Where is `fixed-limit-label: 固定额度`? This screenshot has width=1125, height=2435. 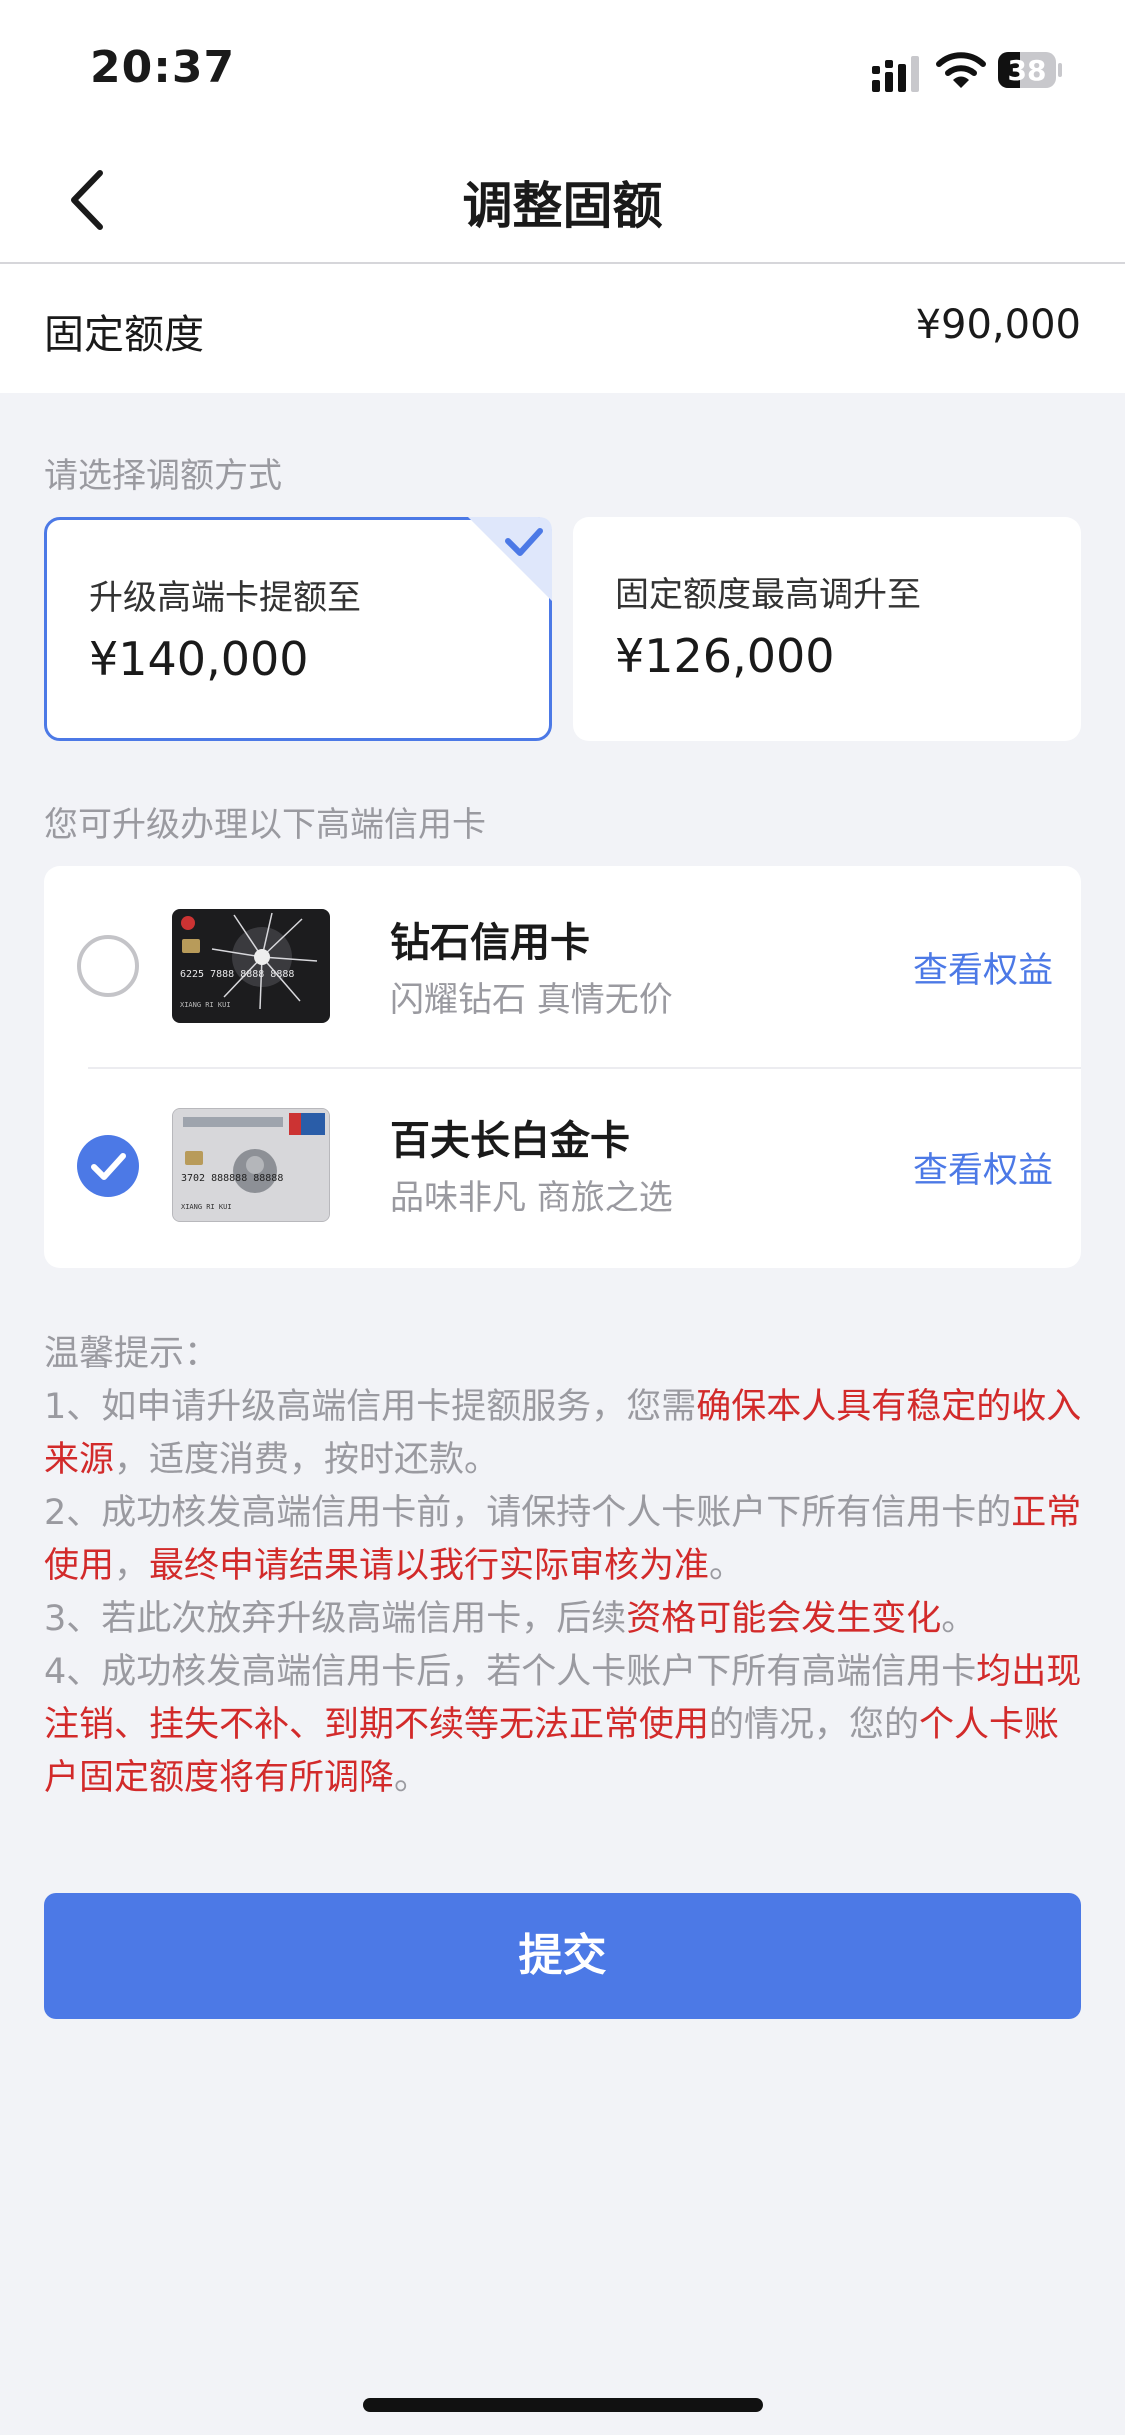 fixed-limit-label: 固定额度 is located at coordinates (124, 335).